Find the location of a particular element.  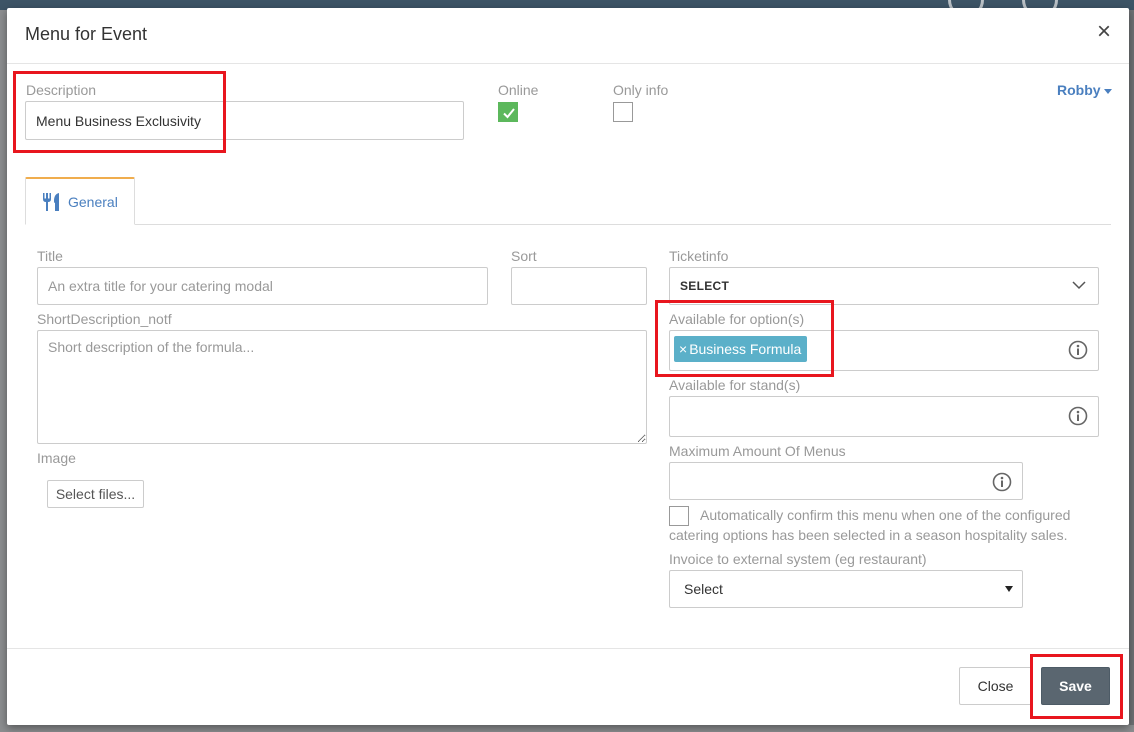

user-menu-dropdown: Robby is located at coordinates (1084, 90).